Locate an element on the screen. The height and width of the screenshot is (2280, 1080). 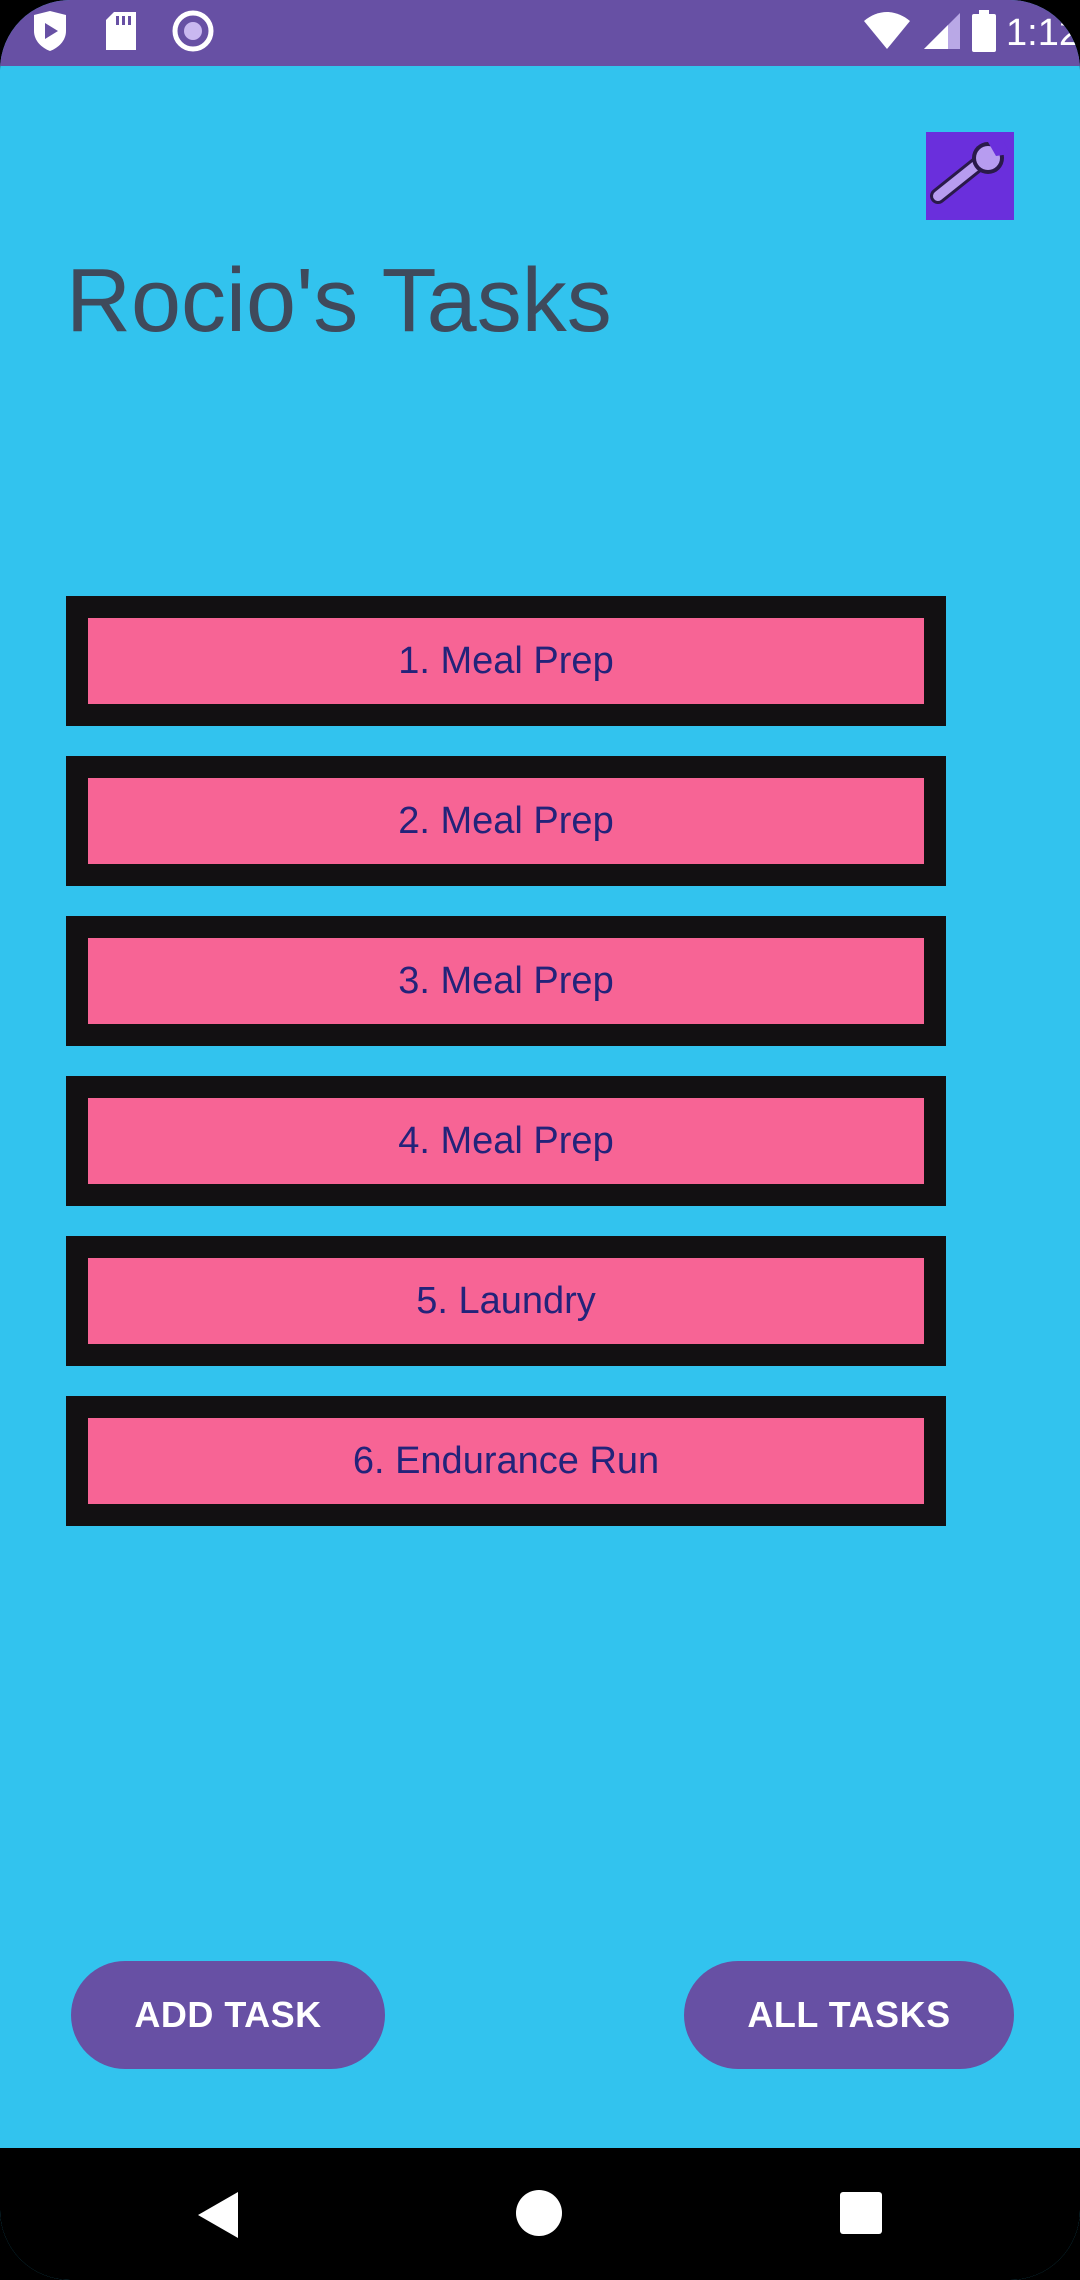
status-time: 1:12 is located at coordinates (1043, 32).